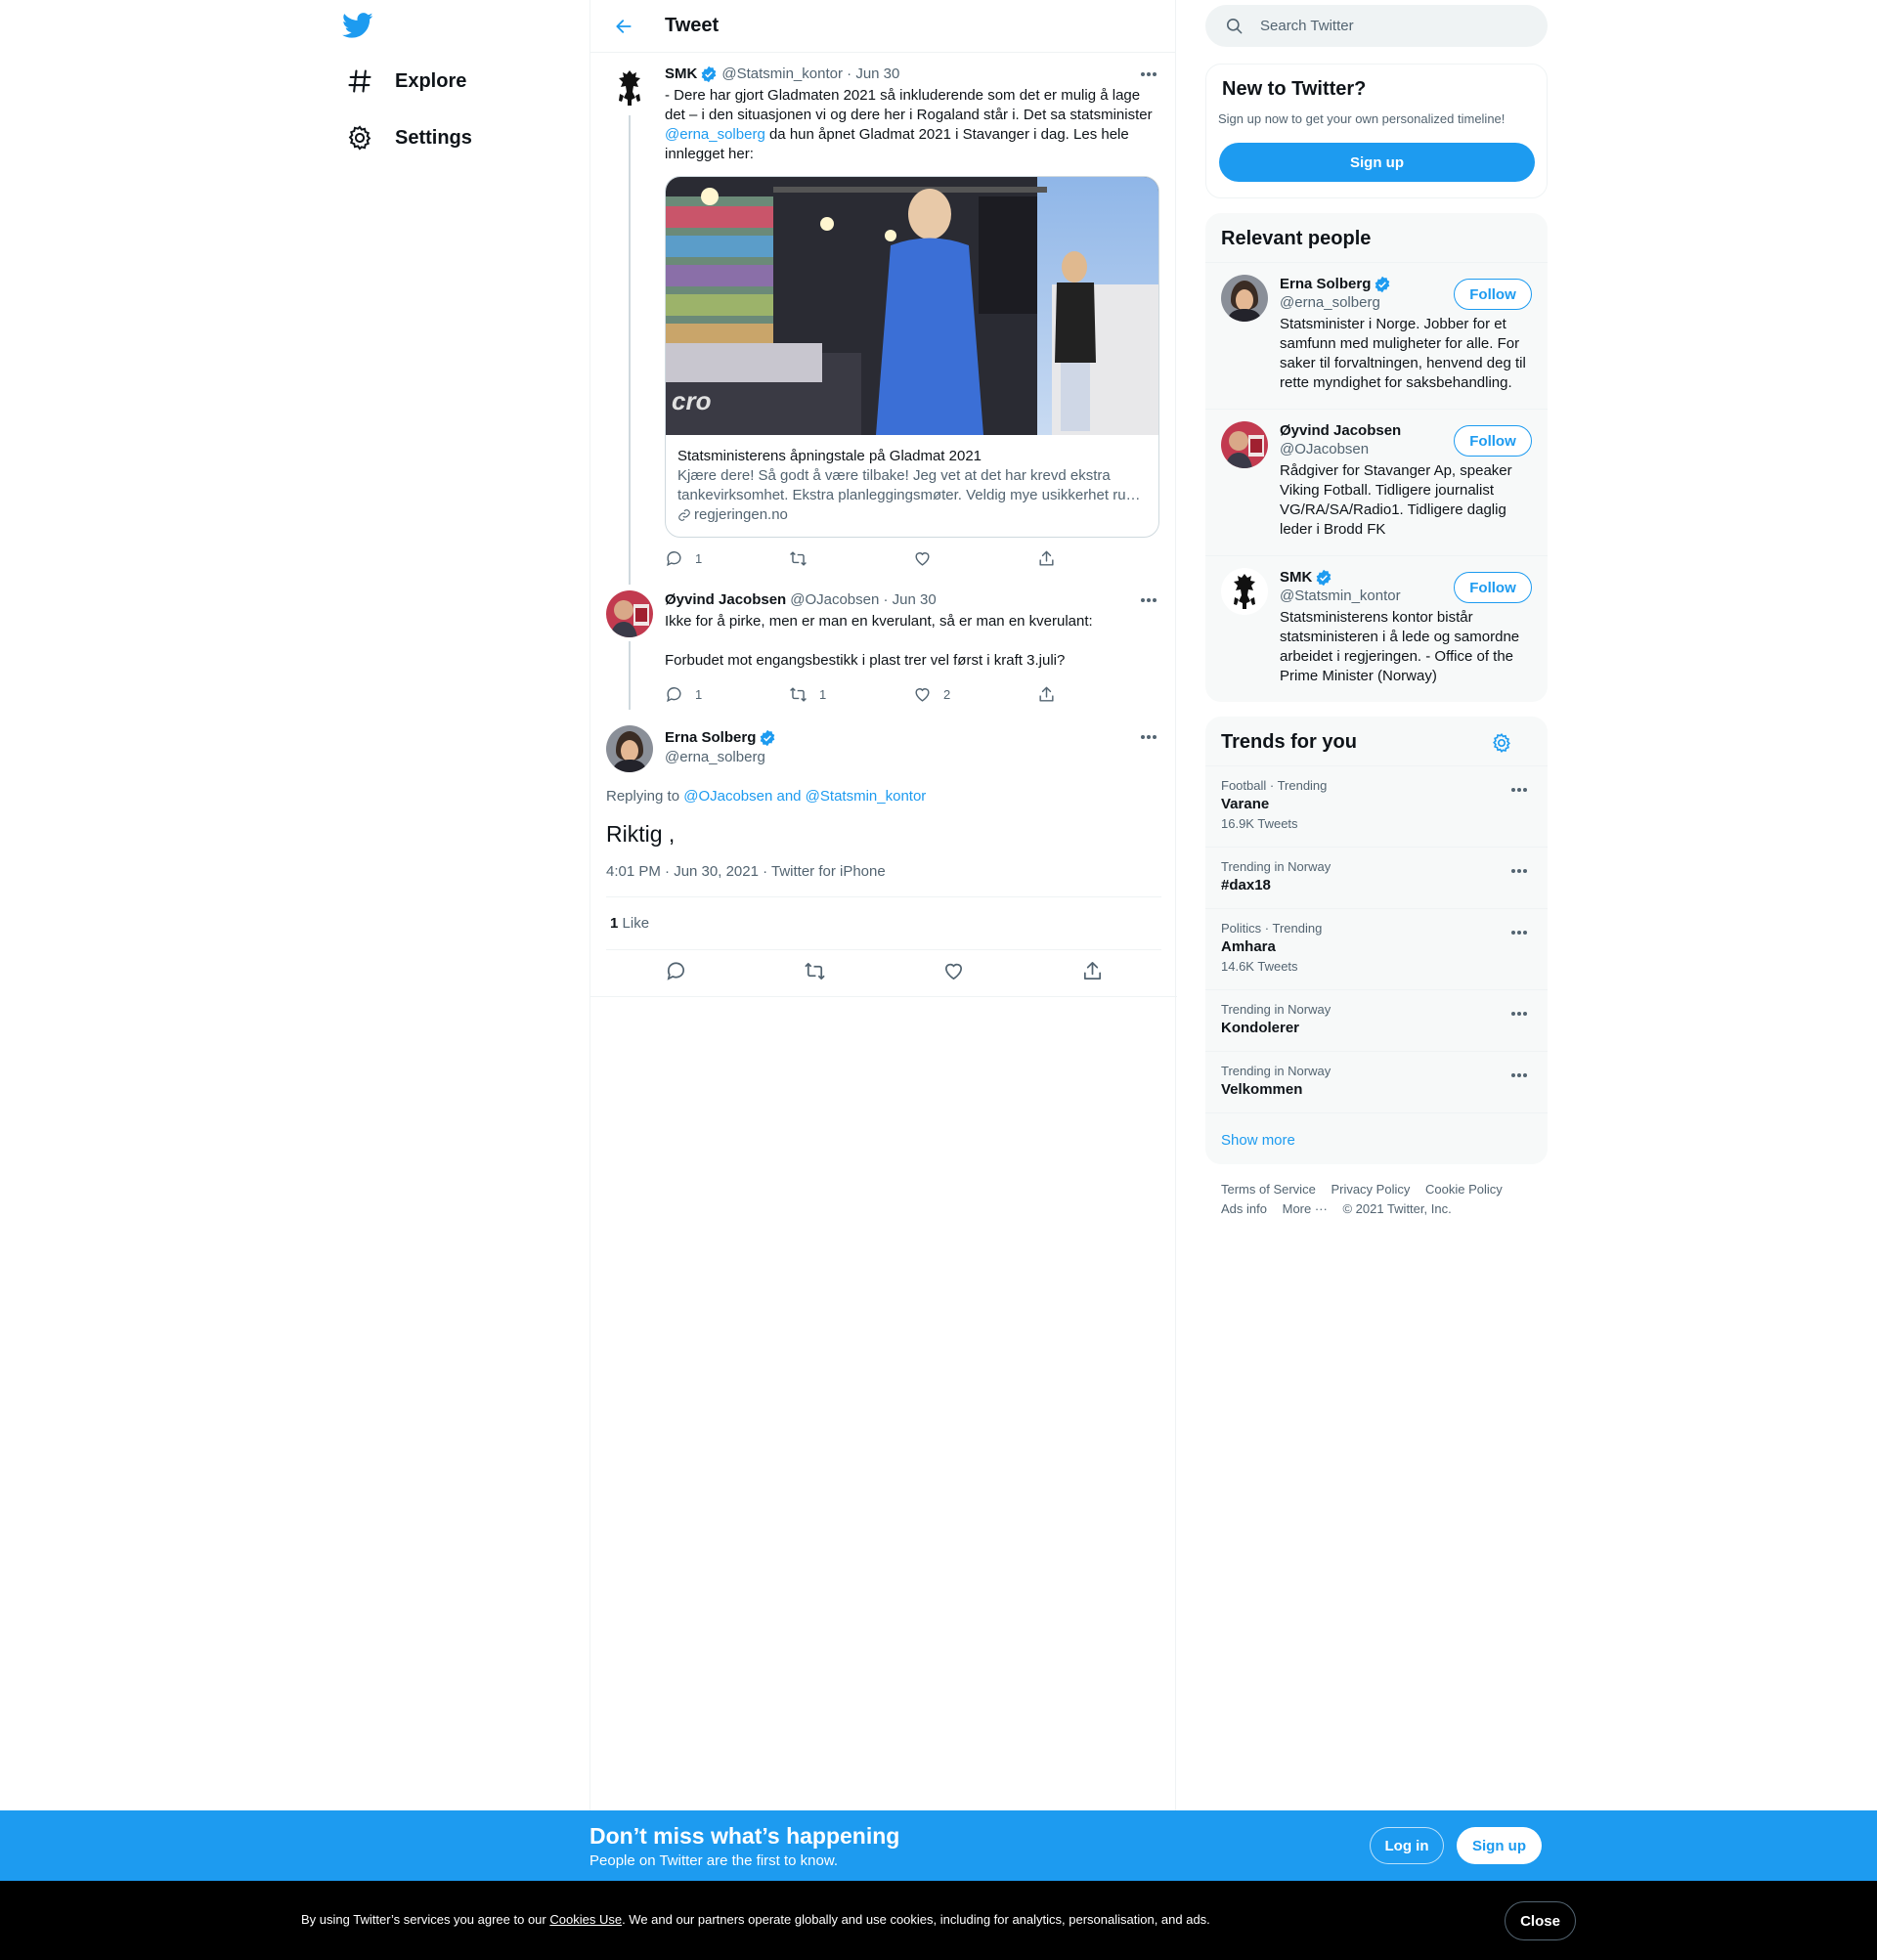  Describe the element at coordinates (1294, 89) in the screenshot. I see `box-title: New to Twitter?` at that location.